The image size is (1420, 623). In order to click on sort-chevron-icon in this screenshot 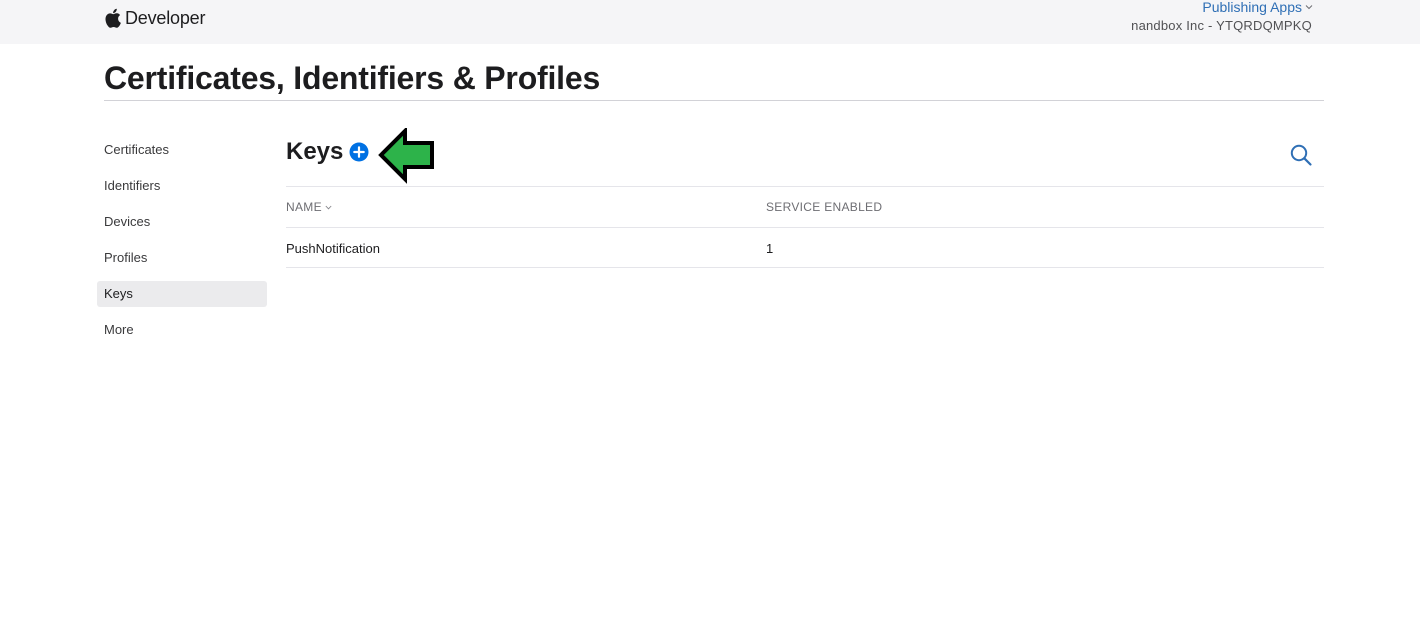, I will do `click(328, 207)`.